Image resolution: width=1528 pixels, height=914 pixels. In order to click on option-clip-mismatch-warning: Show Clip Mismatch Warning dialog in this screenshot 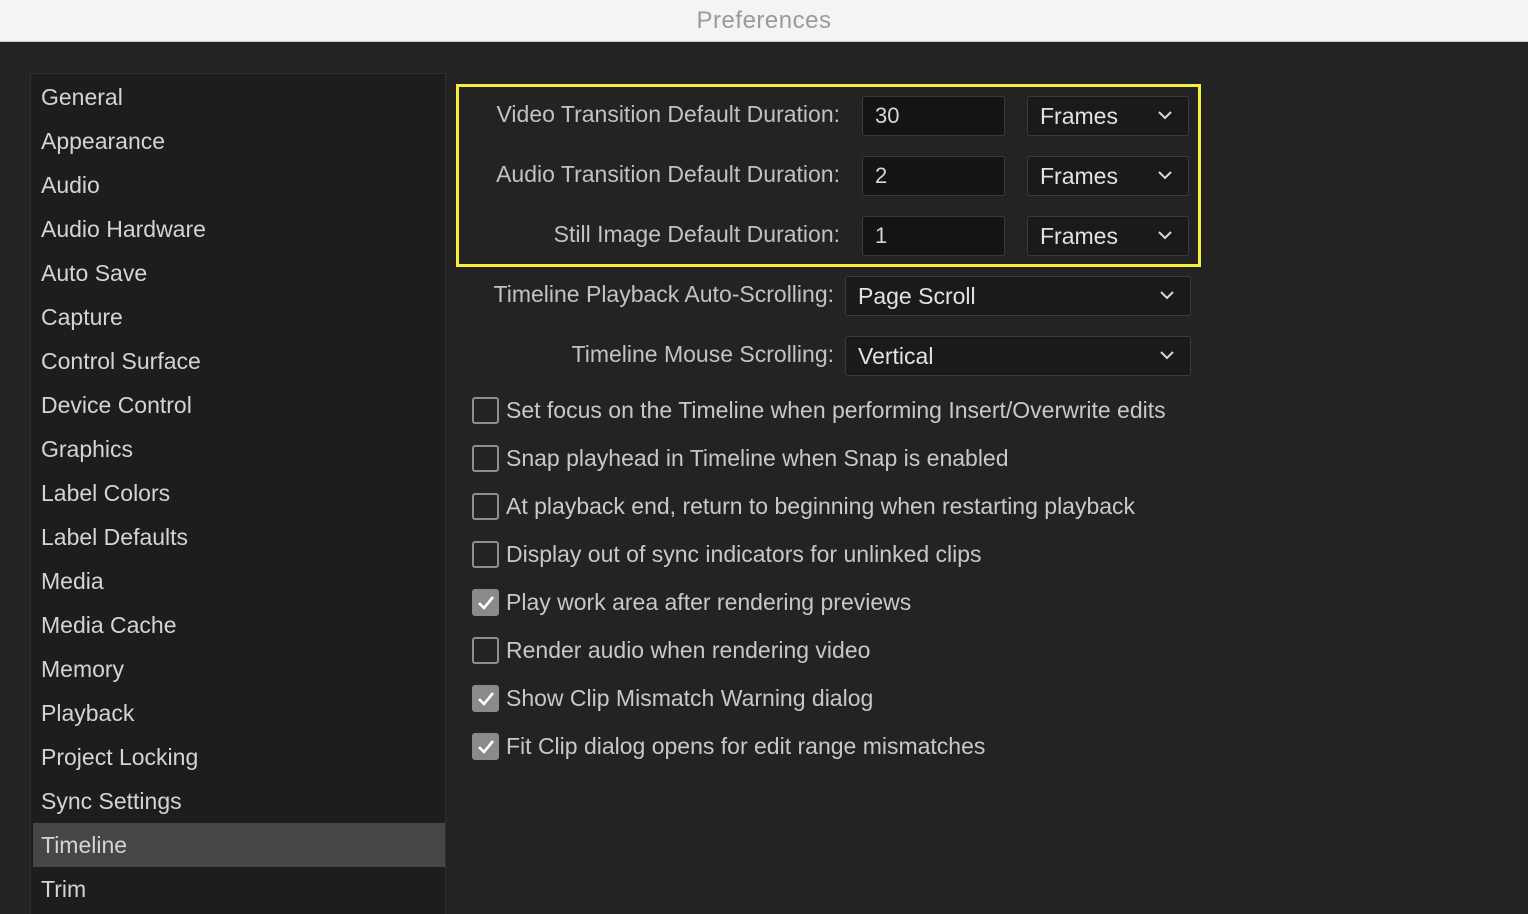, I will do `click(672, 698)`.